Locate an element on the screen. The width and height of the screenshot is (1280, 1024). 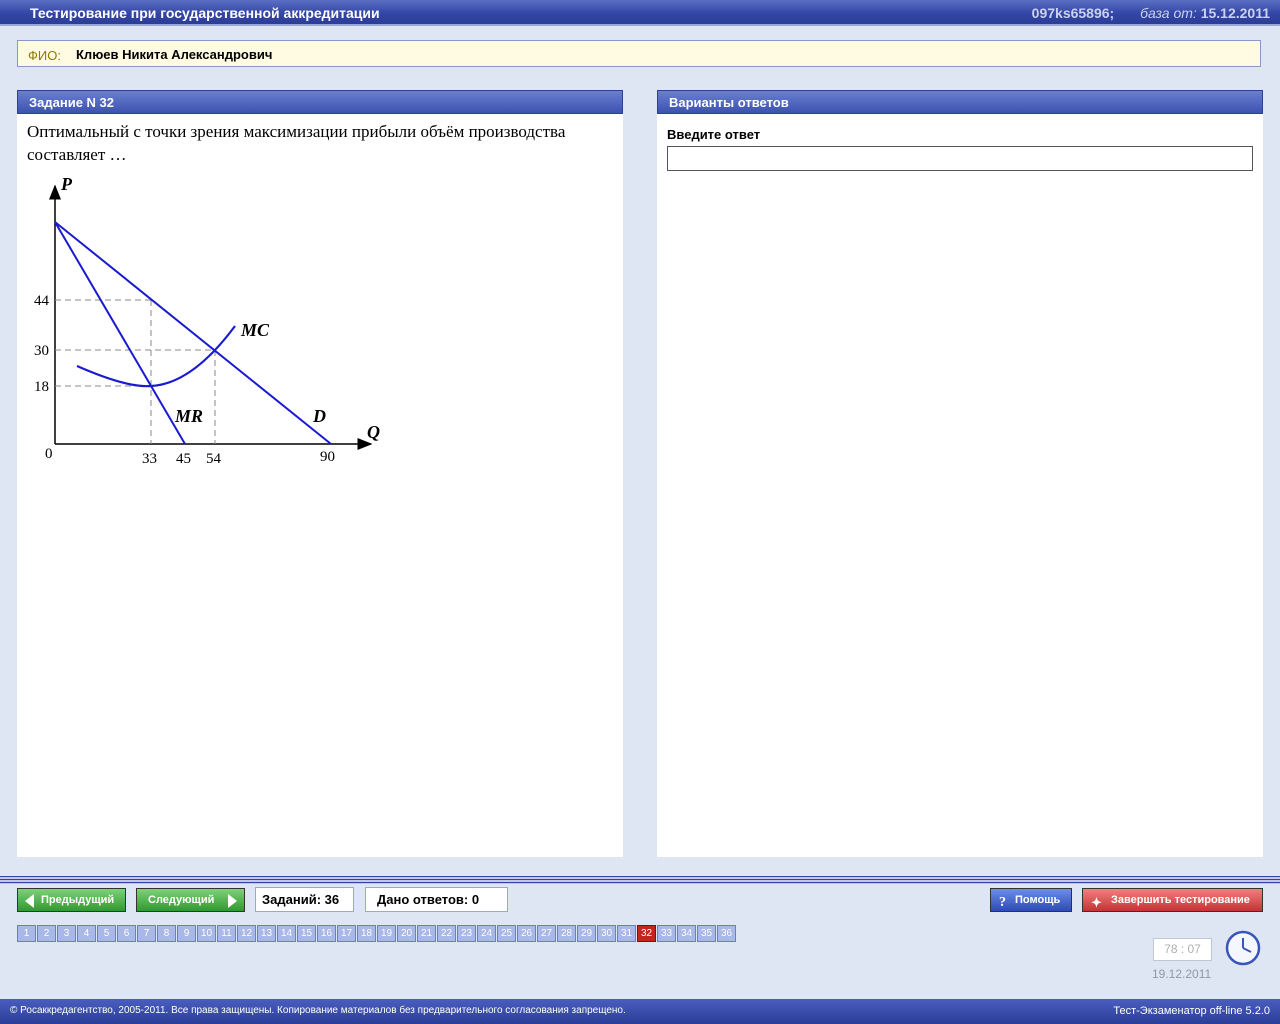
nav-question-25: 25 is located at coordinates (506, 933).